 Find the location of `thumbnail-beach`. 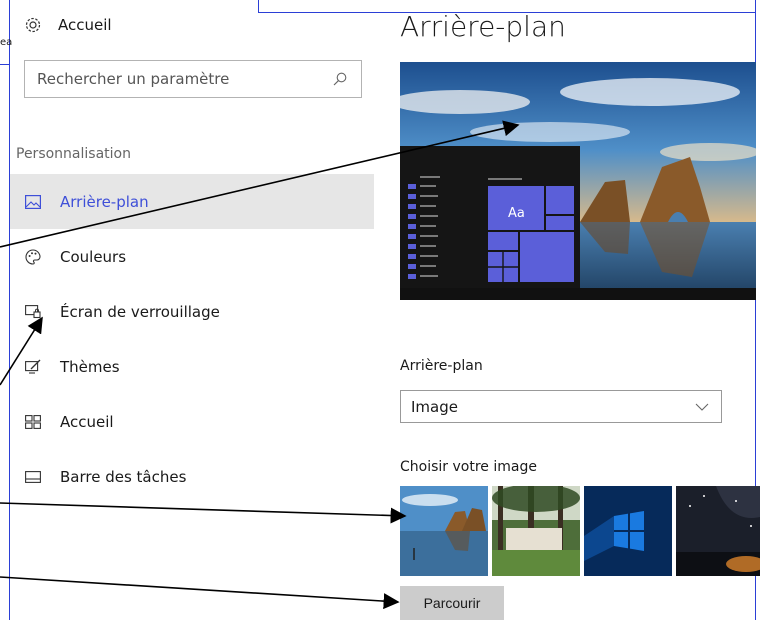

thumbnail-beach is located at coordinates (444, 531).